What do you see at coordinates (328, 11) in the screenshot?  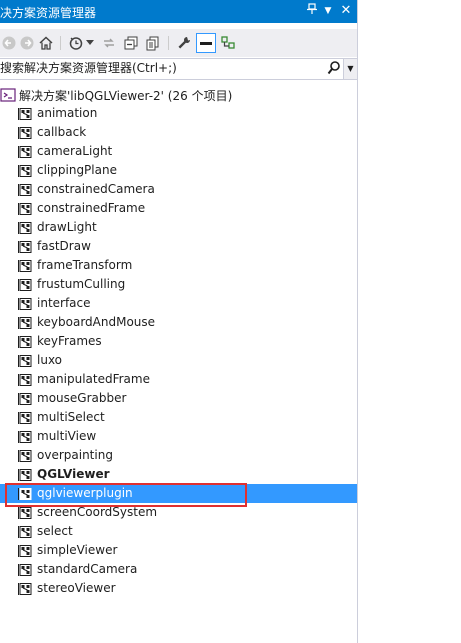 I see `window-position-dropdown-icon: ▼` at bounding box center [328, 11].